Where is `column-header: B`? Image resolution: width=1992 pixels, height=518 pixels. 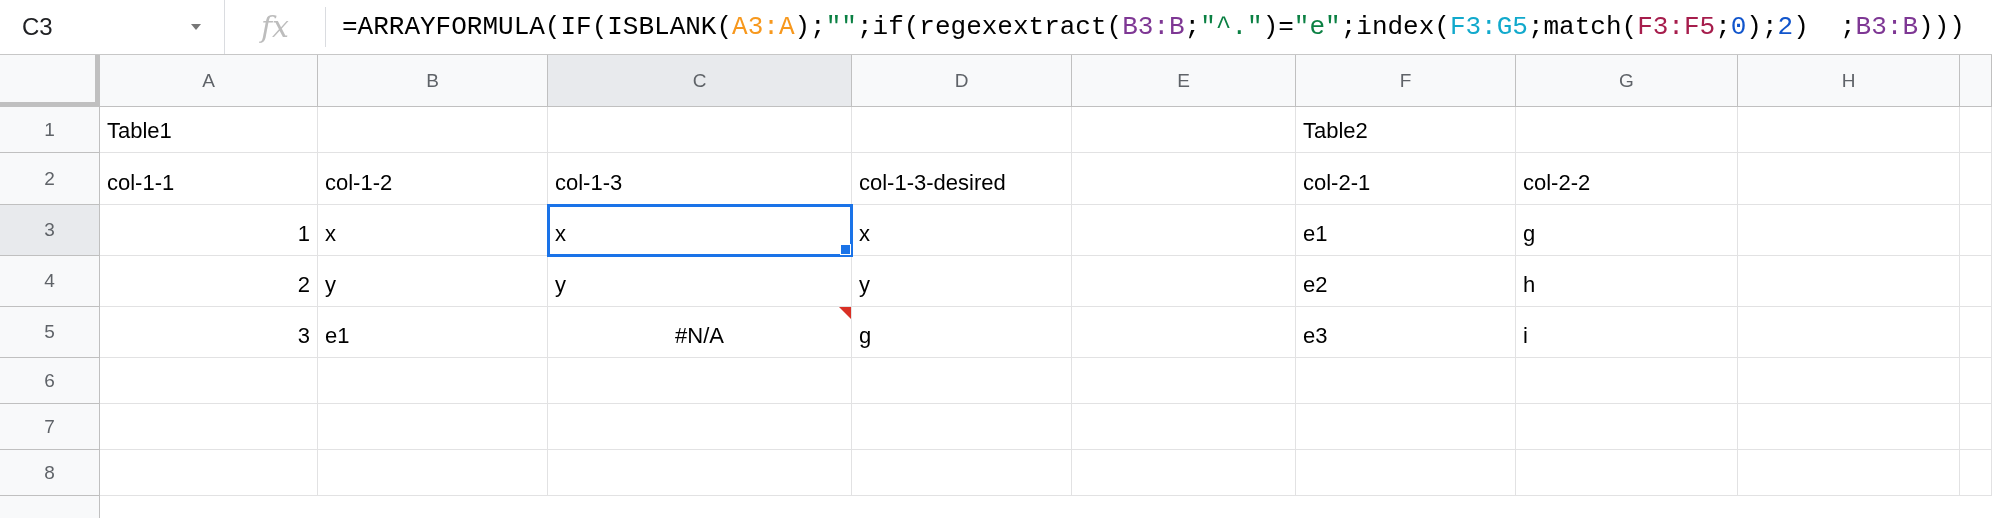 column-header: B is located at coordinates (433, 81).